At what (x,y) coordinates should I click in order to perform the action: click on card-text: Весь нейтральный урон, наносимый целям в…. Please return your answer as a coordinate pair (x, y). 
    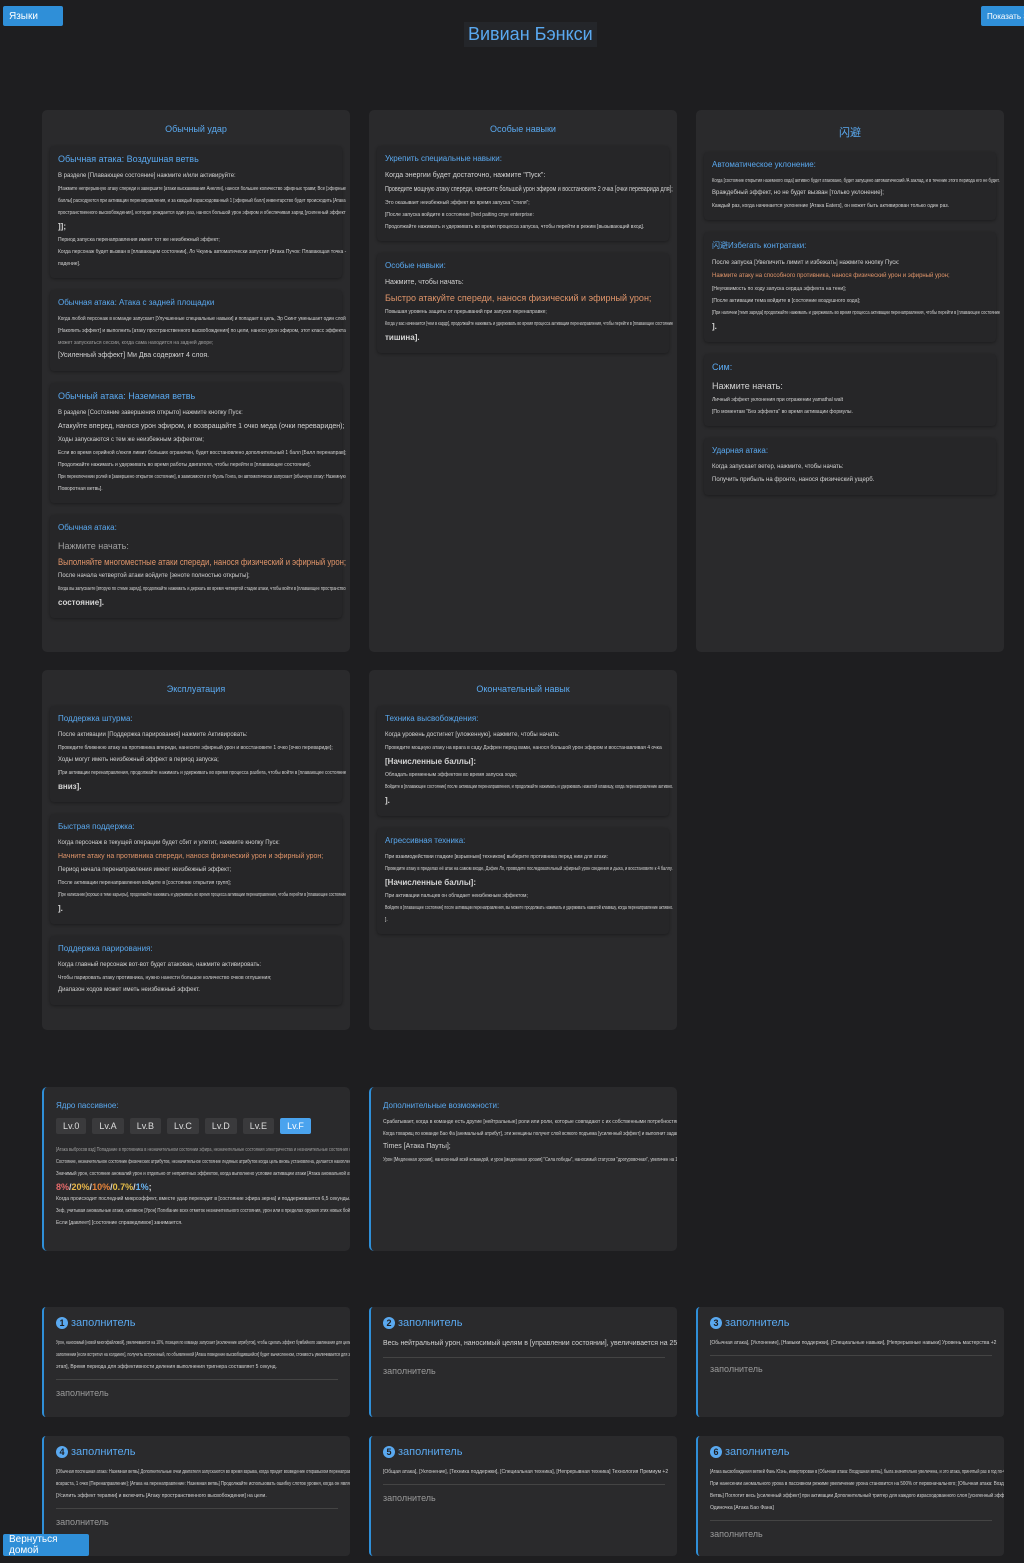
    Looking at the image, I should click on (530, 1343).